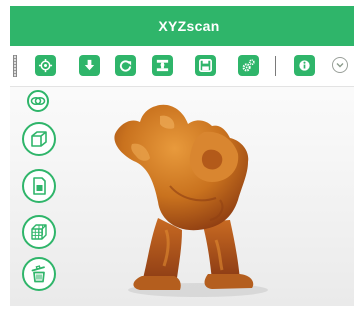 This screenshot has height=309, width=355. Describe the element at coordinates (189, 26) in the screenshot. I see `window-title: XYZscan` at that location.